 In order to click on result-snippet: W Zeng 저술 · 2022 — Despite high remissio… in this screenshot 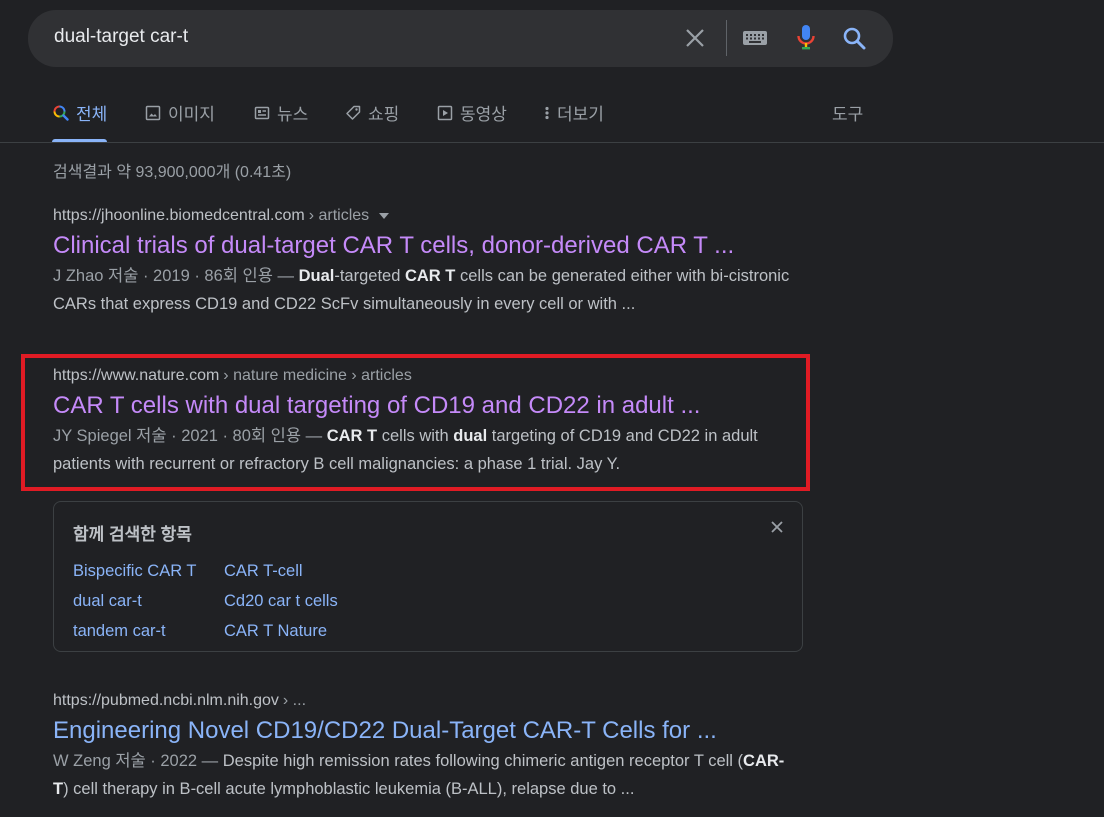, I will do `click(423, 775)`.